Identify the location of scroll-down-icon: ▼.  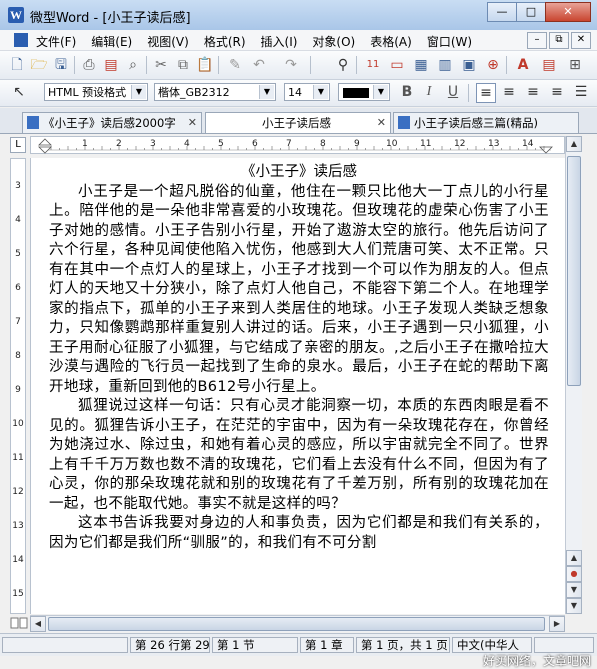
(574, 606).